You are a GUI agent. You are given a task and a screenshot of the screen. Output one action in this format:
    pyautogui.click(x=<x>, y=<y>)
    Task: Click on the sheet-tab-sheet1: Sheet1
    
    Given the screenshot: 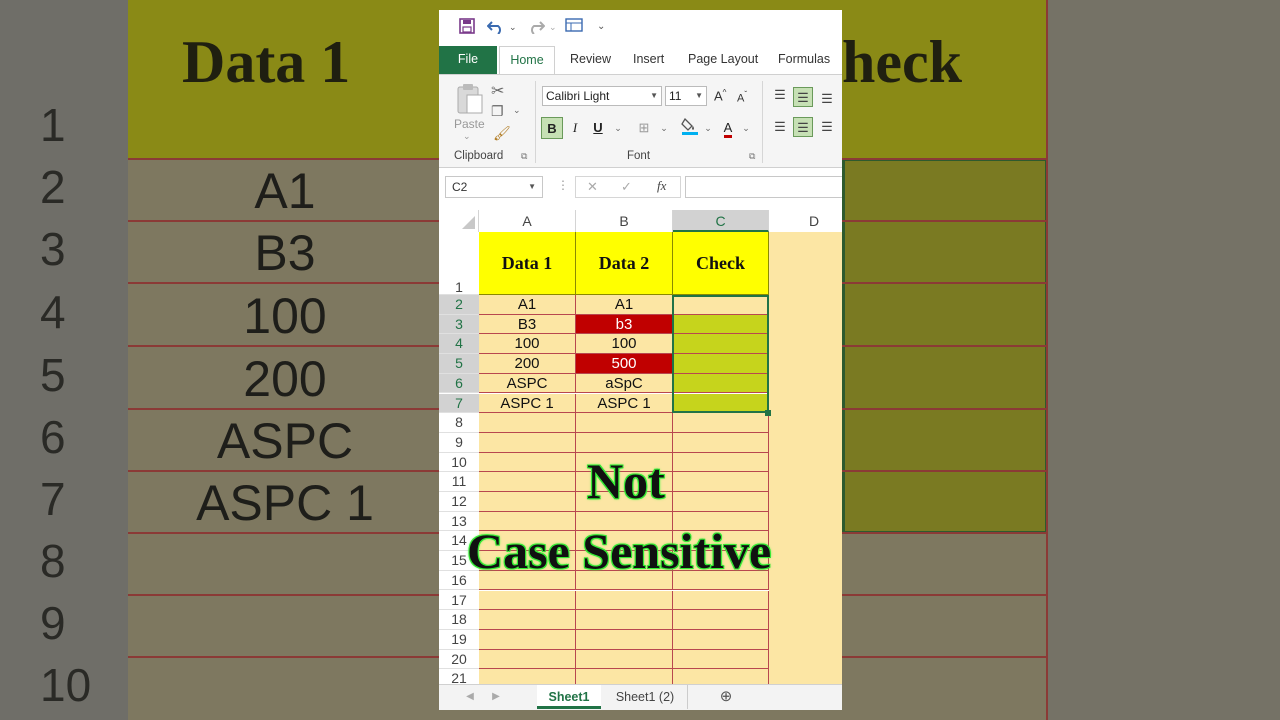 What is the action you would take?
    pyautogui.click(x=569, y=697)
    